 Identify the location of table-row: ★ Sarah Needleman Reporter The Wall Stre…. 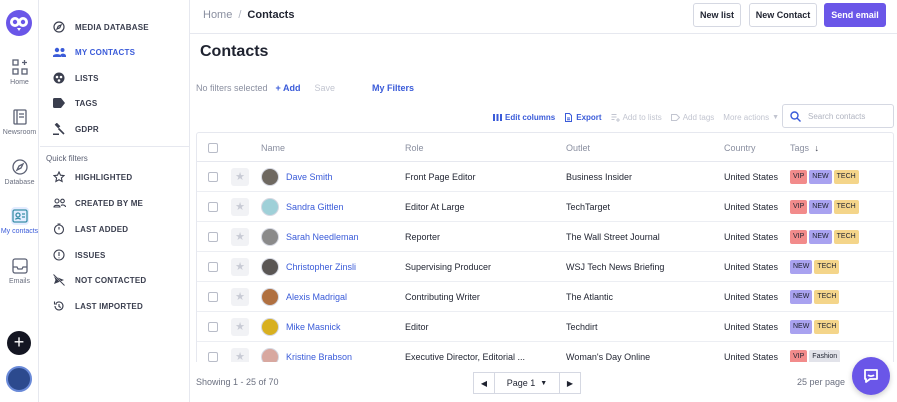
(545, 237).